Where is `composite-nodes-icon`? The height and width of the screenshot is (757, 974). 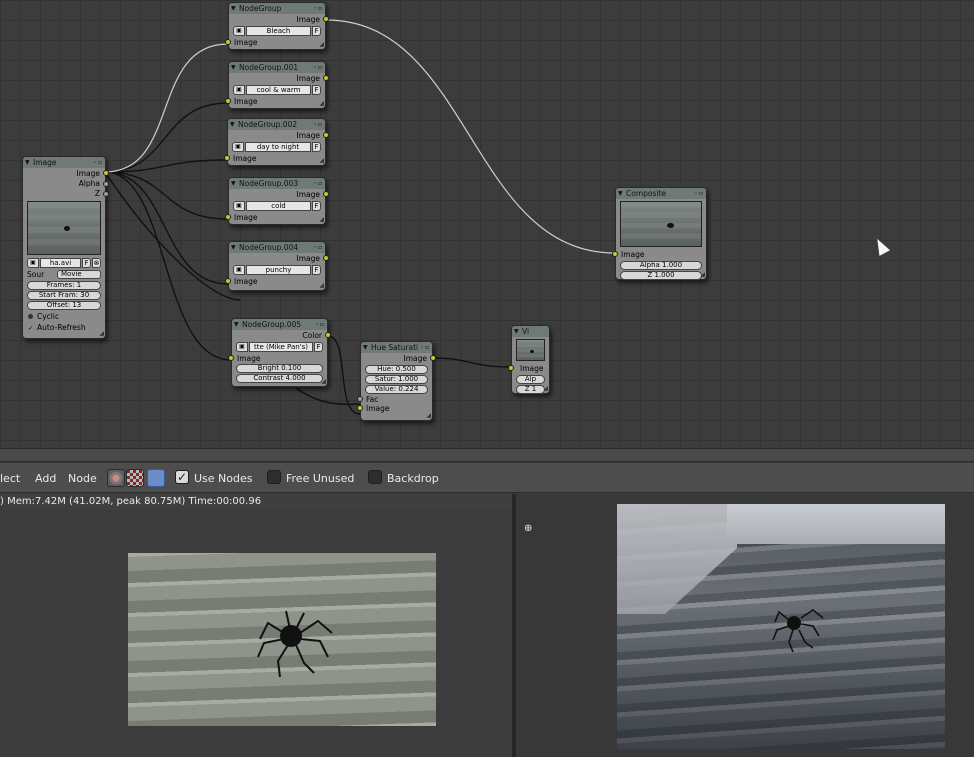 composite-nodes-icon is located at coordinates (156, 478).